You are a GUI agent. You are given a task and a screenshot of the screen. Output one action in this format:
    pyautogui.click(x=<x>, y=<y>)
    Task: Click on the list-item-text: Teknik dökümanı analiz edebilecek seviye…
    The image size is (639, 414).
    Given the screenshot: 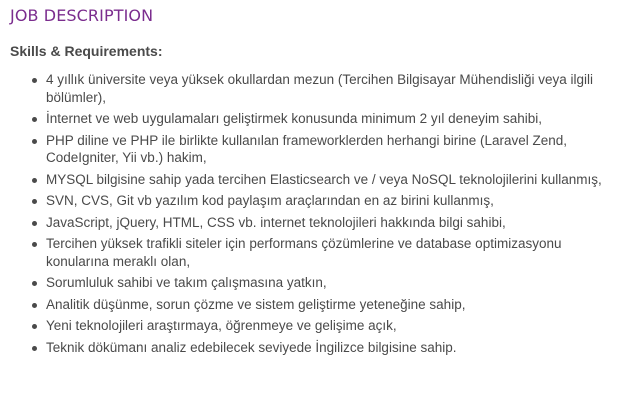 What is the action you would take?
    pyautogui.click(x=251, y=347)
    